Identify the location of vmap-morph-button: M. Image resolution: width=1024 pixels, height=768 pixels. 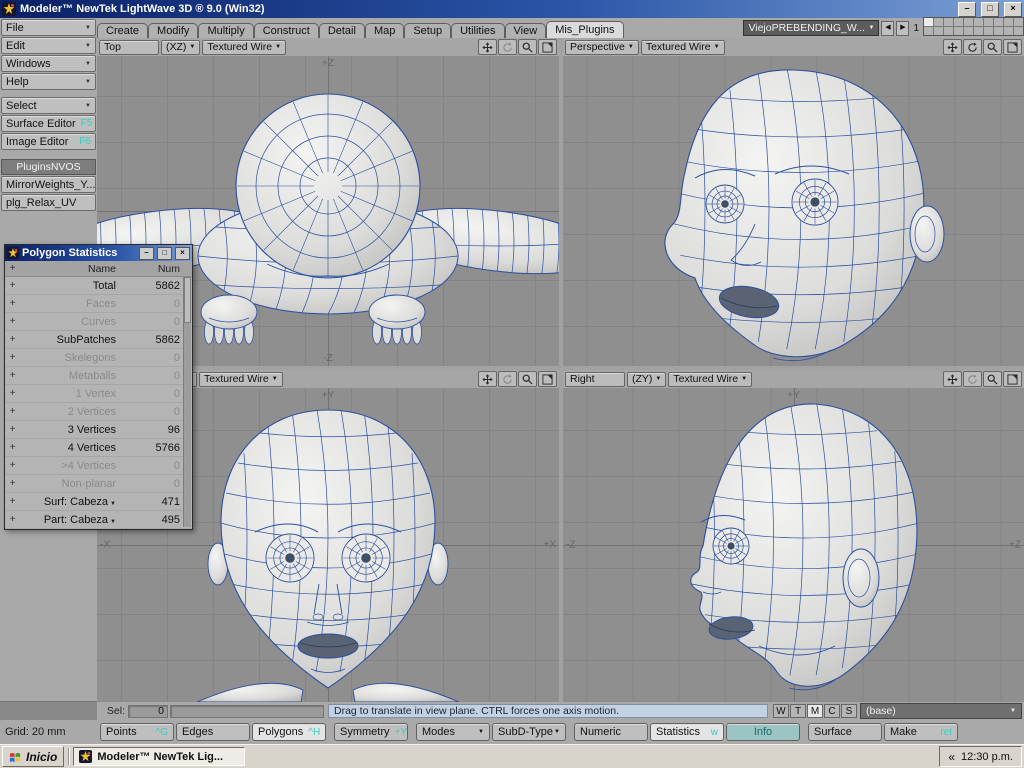
(815, 711).